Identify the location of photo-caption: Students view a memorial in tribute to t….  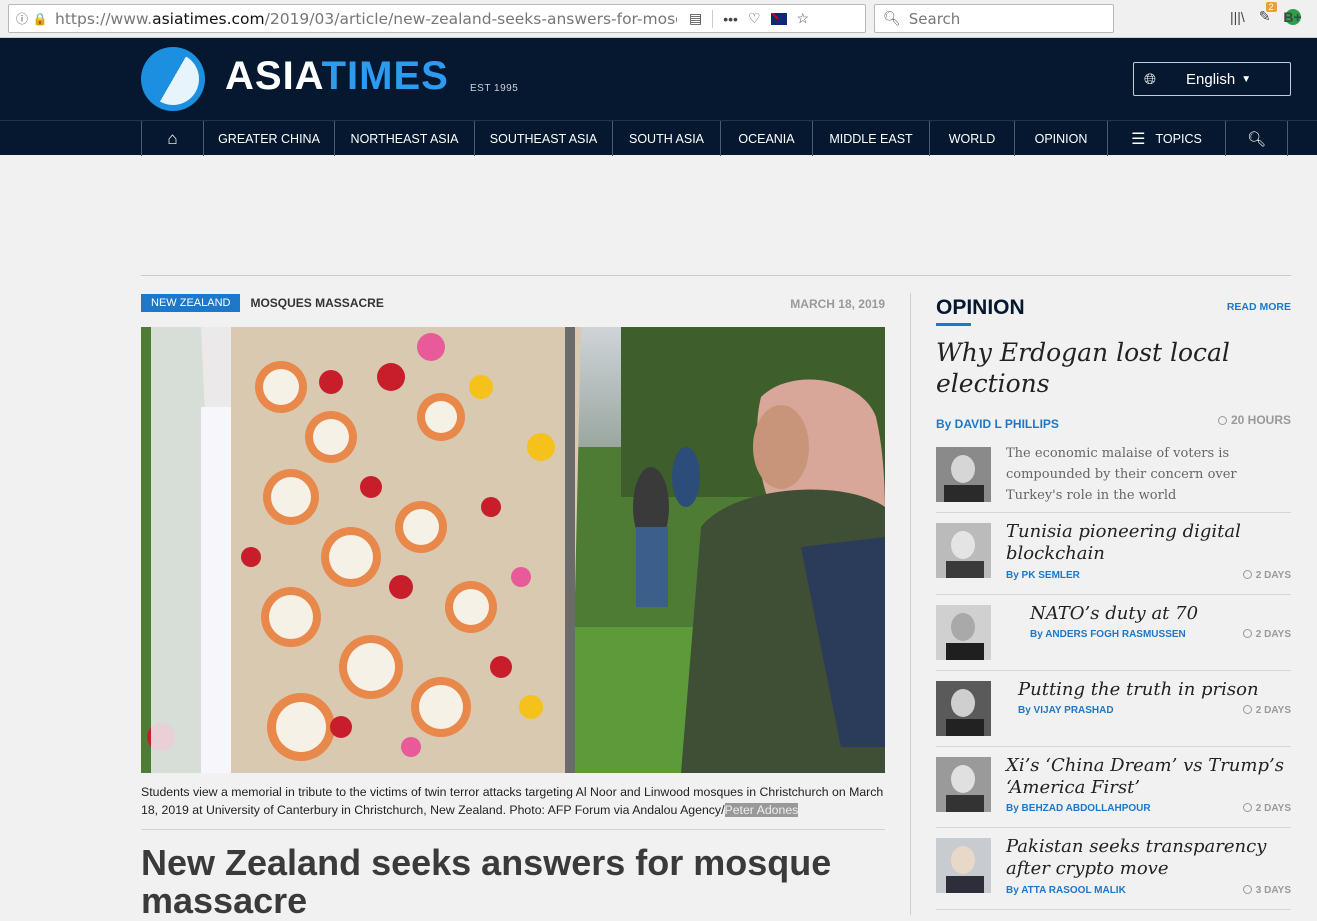
(512, 801).